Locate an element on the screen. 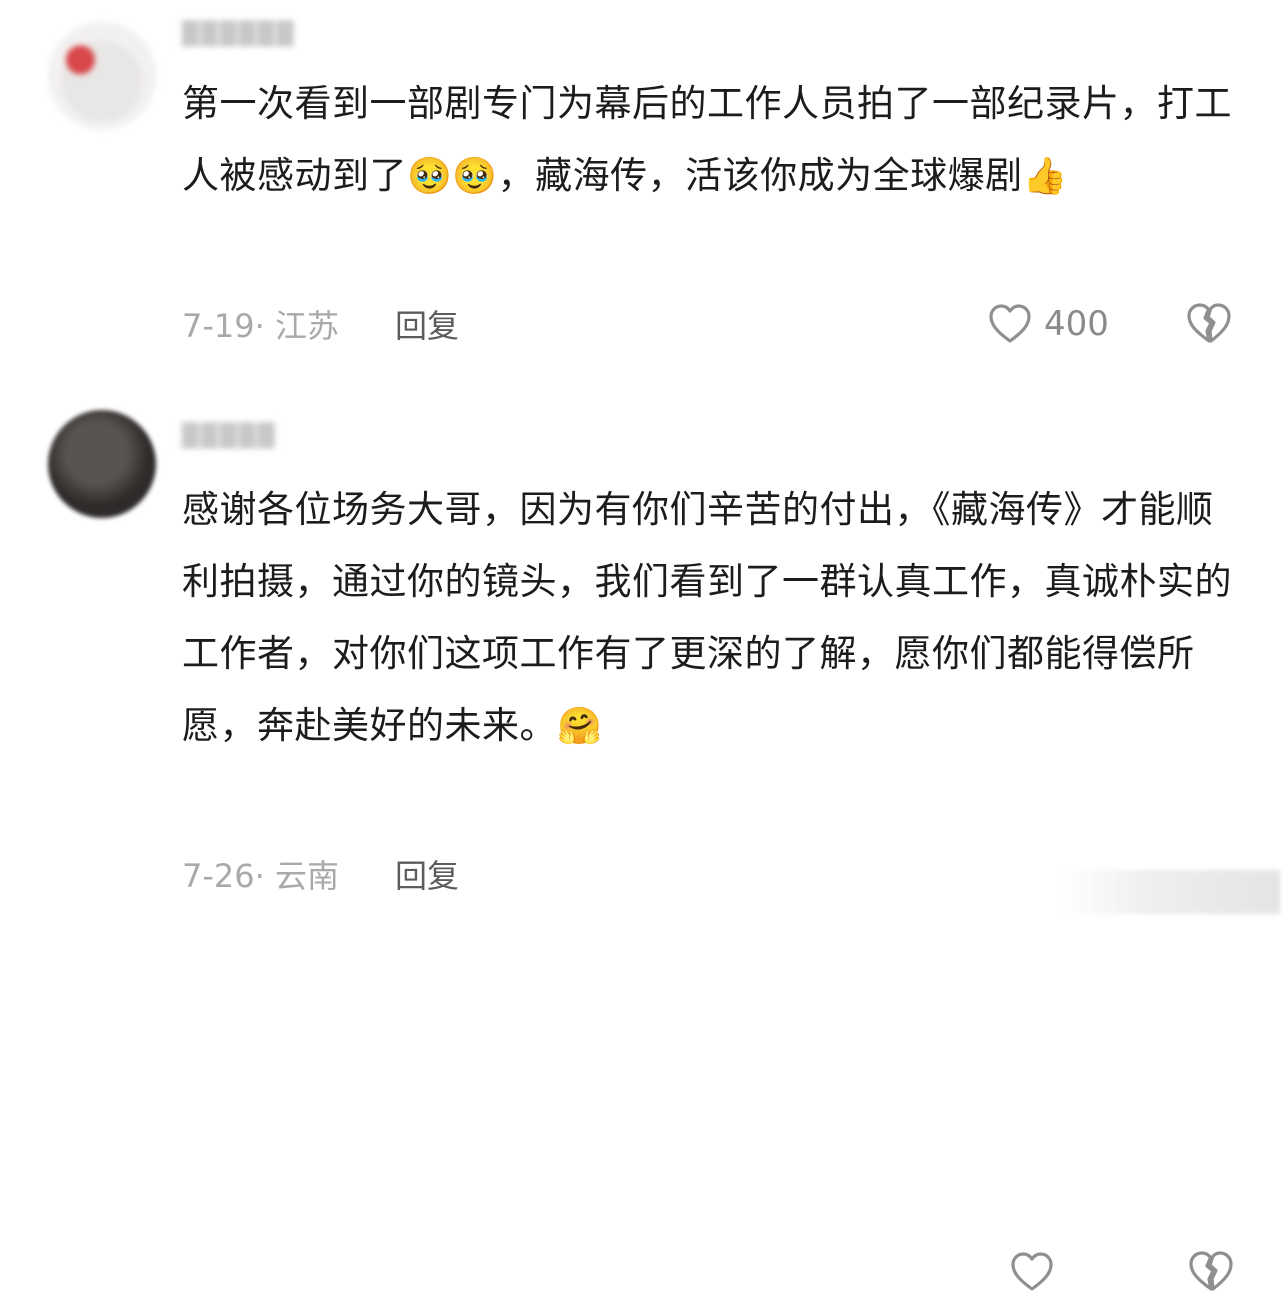 The height and width of the screenshot is (1300, 1284). like-button is located at coordinates (1032, 1272).